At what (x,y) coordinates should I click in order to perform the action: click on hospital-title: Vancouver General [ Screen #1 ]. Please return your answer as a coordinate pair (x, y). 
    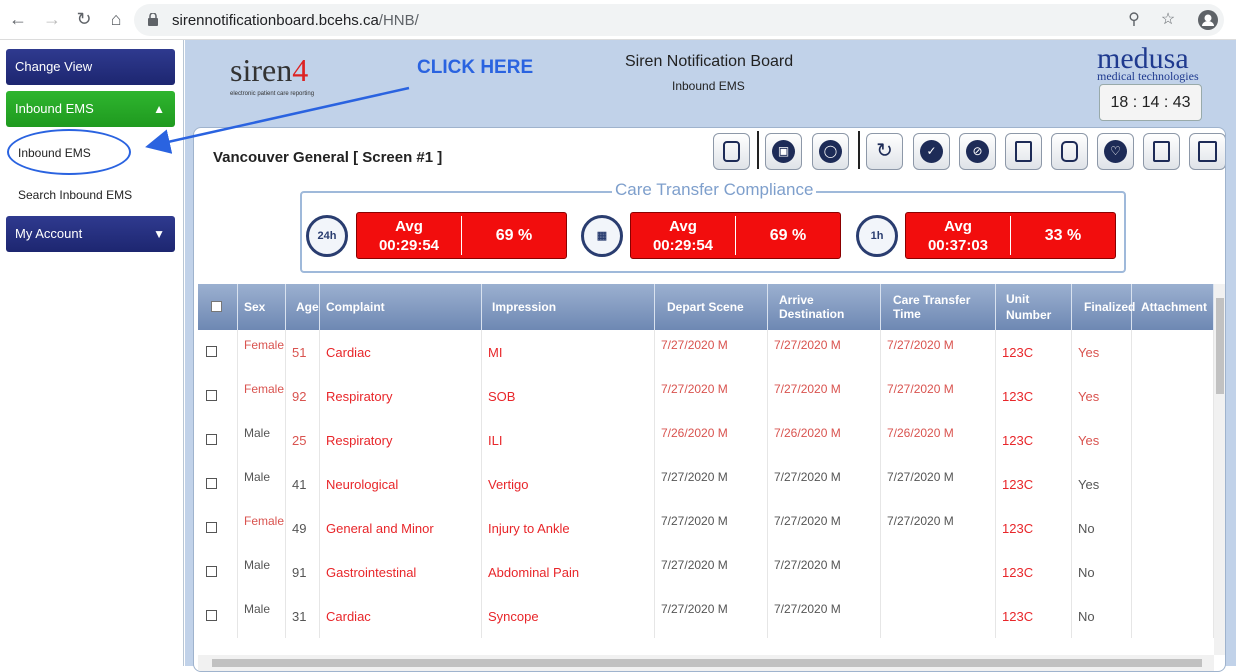
    Looking at the image, I should click on (328, 157).